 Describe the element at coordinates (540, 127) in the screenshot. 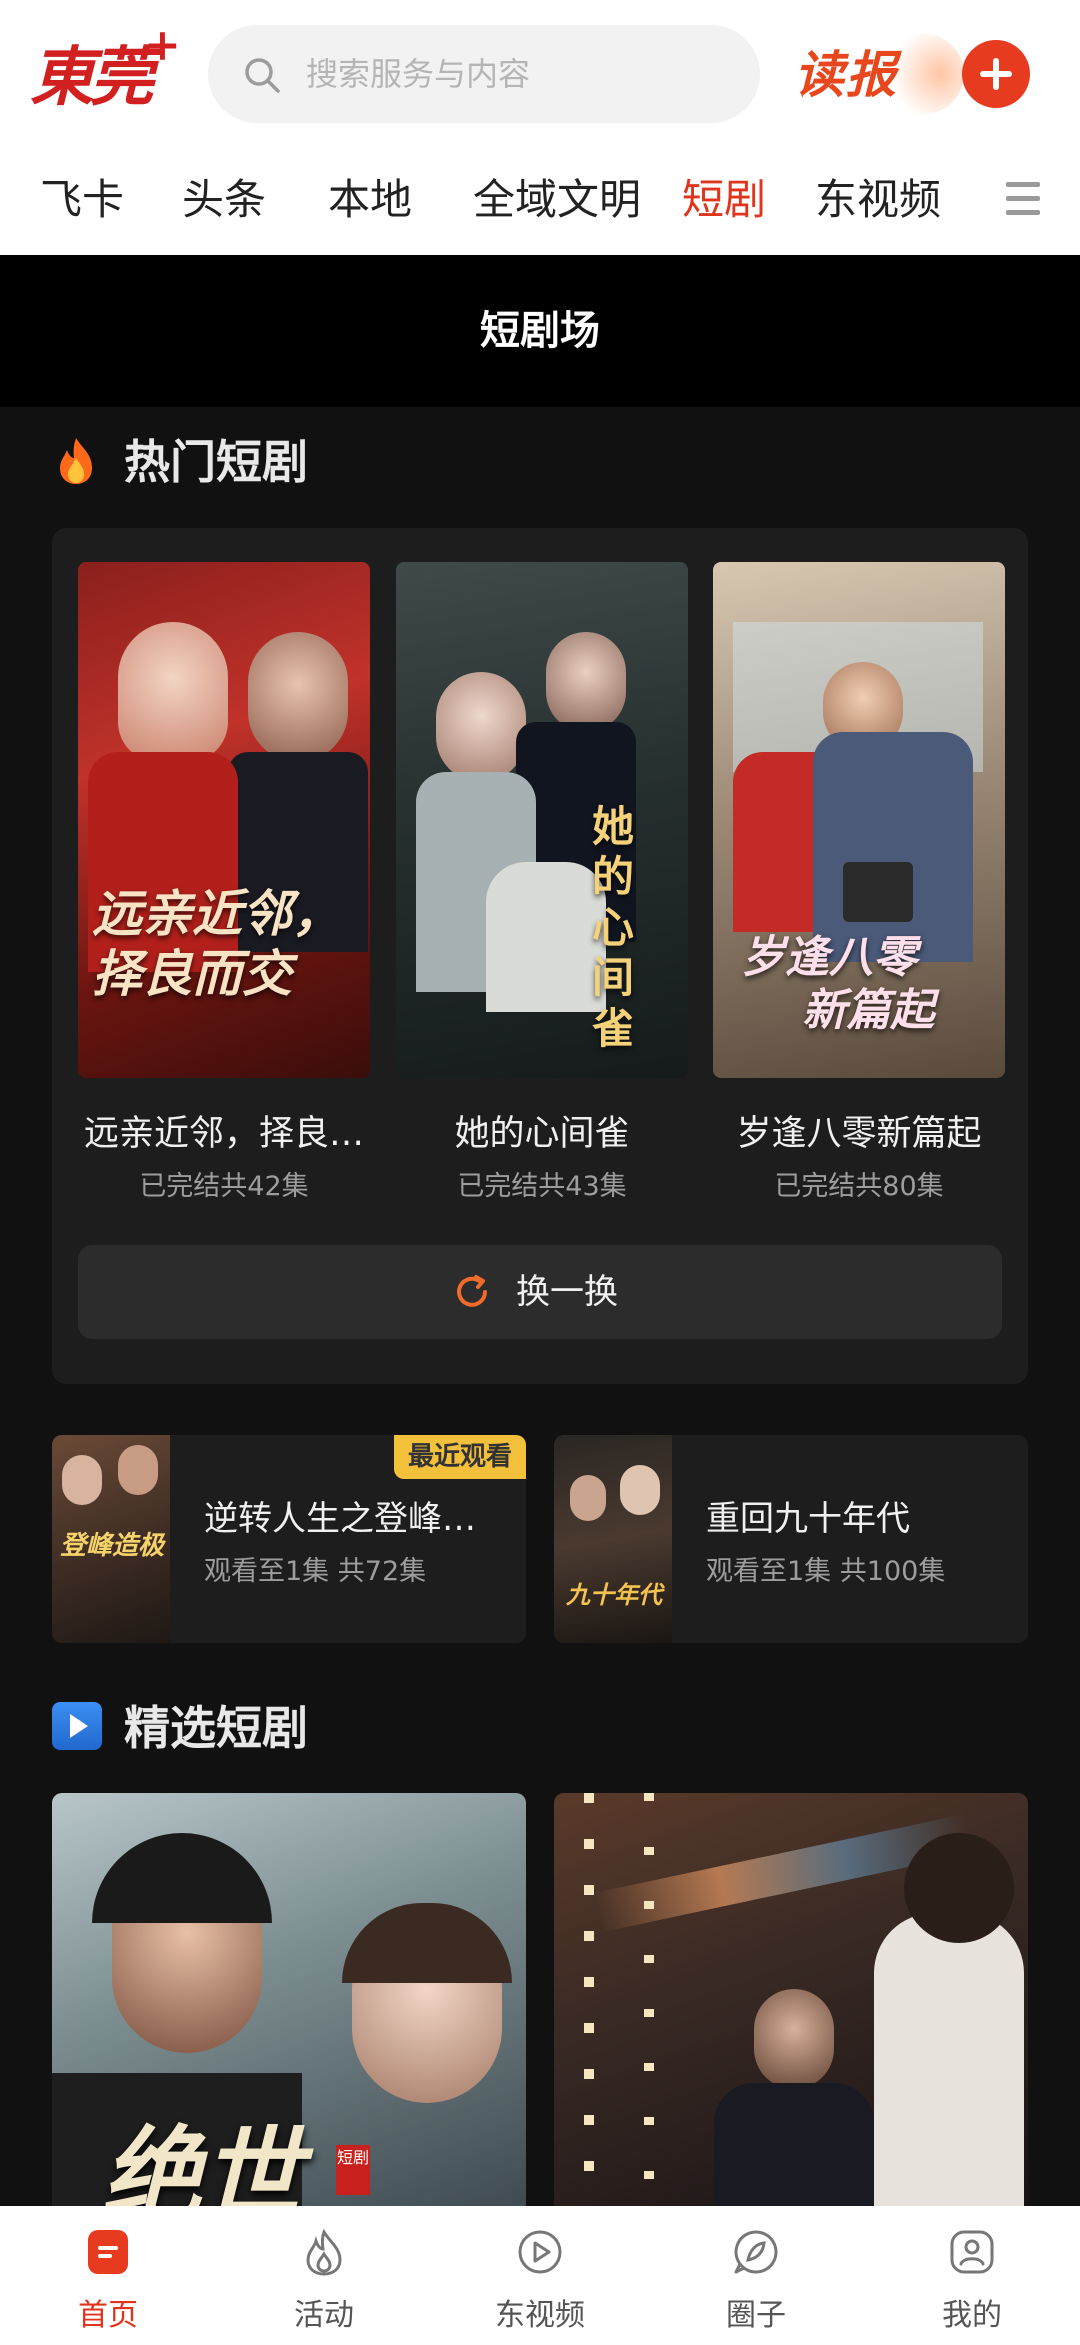

I see `top-header: 東莞 + 搜索服务与内容 读报 飞卡 头条 本地 全域文明 短剧 东视频` at that location.